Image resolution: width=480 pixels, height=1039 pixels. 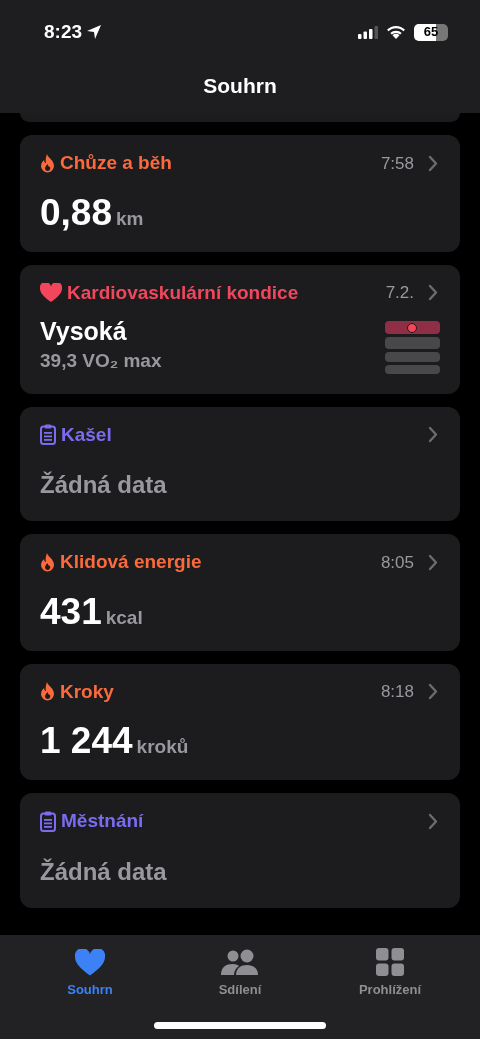 I want to click on summary-card: Kardiovaskulární kondice 7.2. Vysoká 39,3 VO₂ max, so click(x=240, y=329).